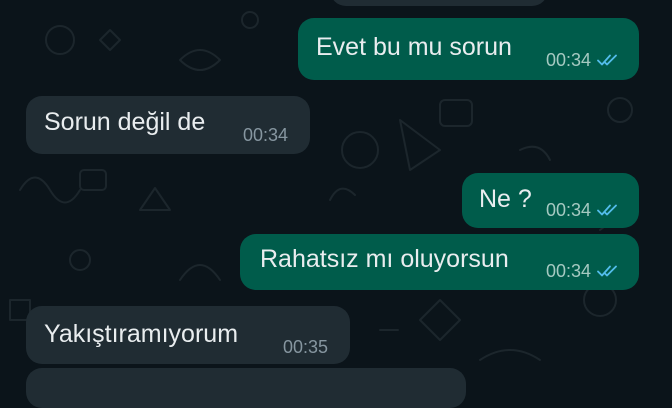 Image resolution: width=672 pixels, height=408 pixels. I want to click on message-time: 00:35, so click(306, 347).